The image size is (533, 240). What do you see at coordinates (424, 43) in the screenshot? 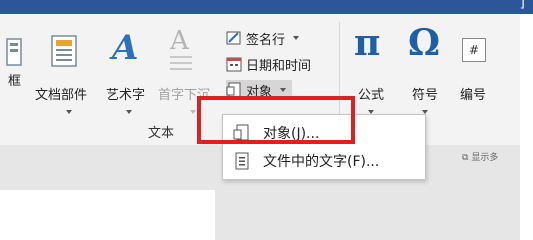
I see `omega-icon: Ω` at bounding box center [424, 43].